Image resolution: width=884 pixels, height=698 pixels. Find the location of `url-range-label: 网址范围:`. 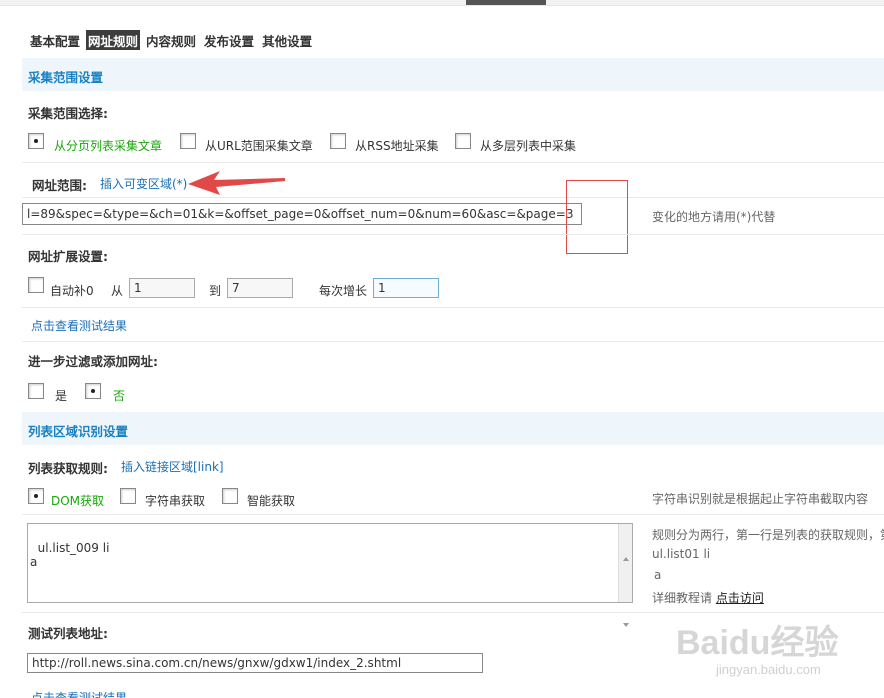

url-range-label: 网址范围: is located at coordinates (59, 185).